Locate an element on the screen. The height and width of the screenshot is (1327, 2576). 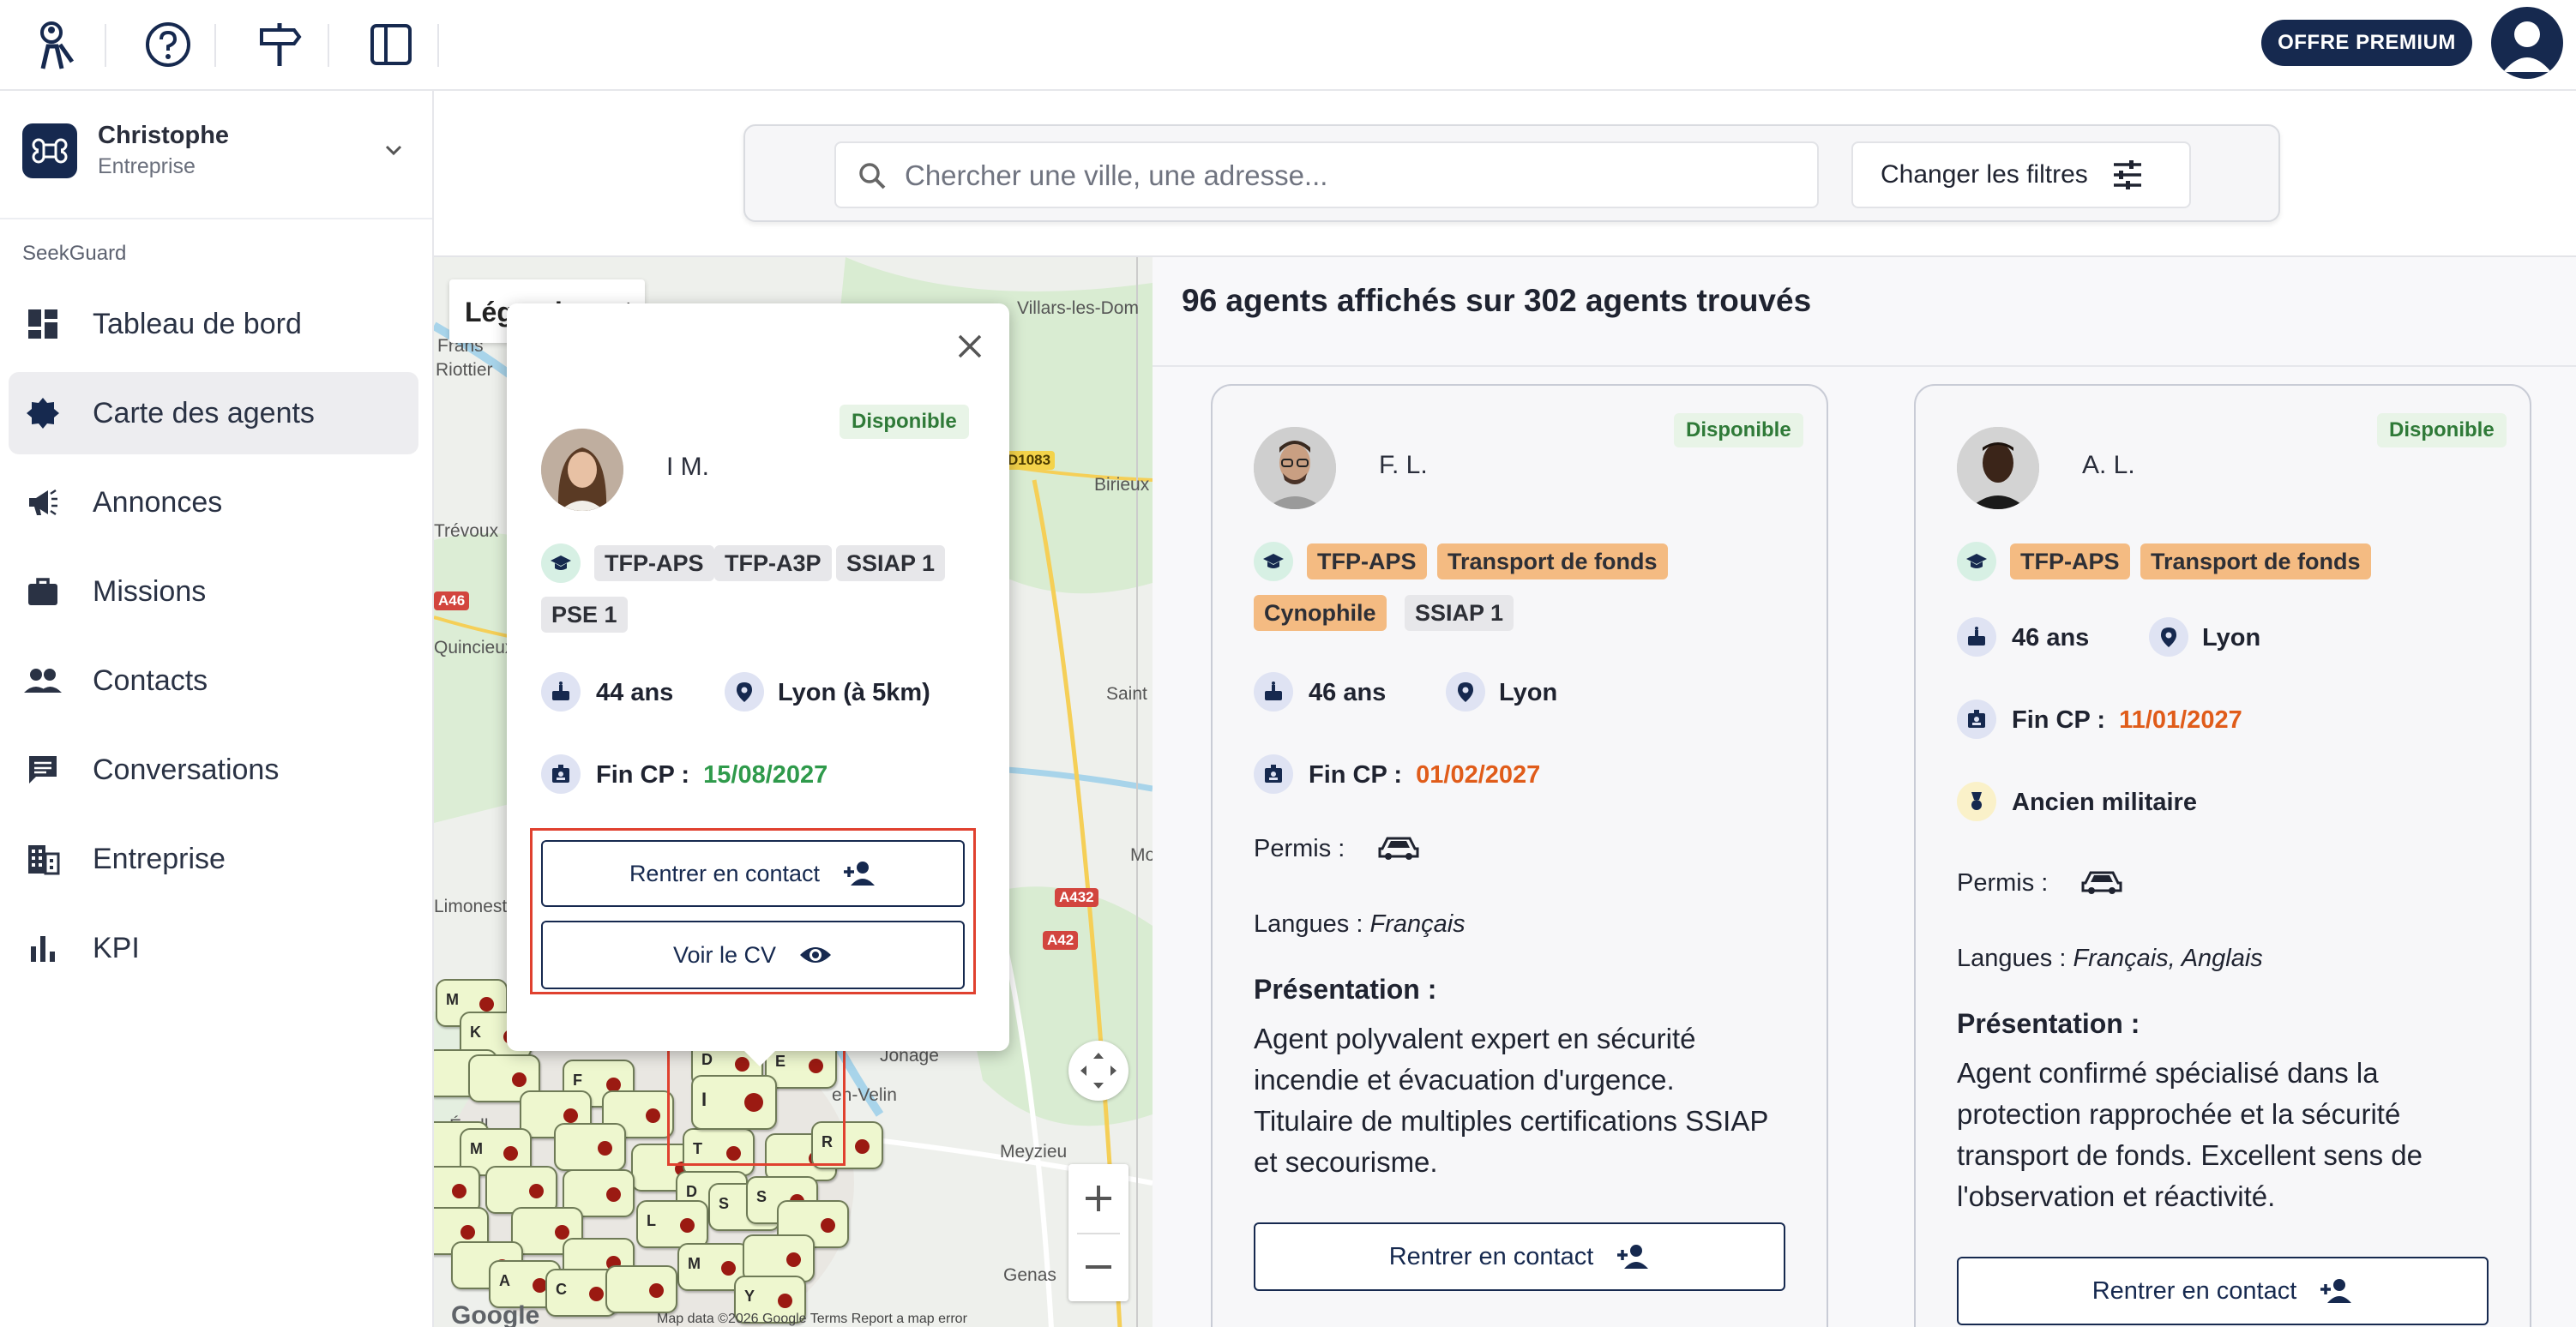
sidebar-item-agents-map: Carte des agents is located at coordinates (213, 413).